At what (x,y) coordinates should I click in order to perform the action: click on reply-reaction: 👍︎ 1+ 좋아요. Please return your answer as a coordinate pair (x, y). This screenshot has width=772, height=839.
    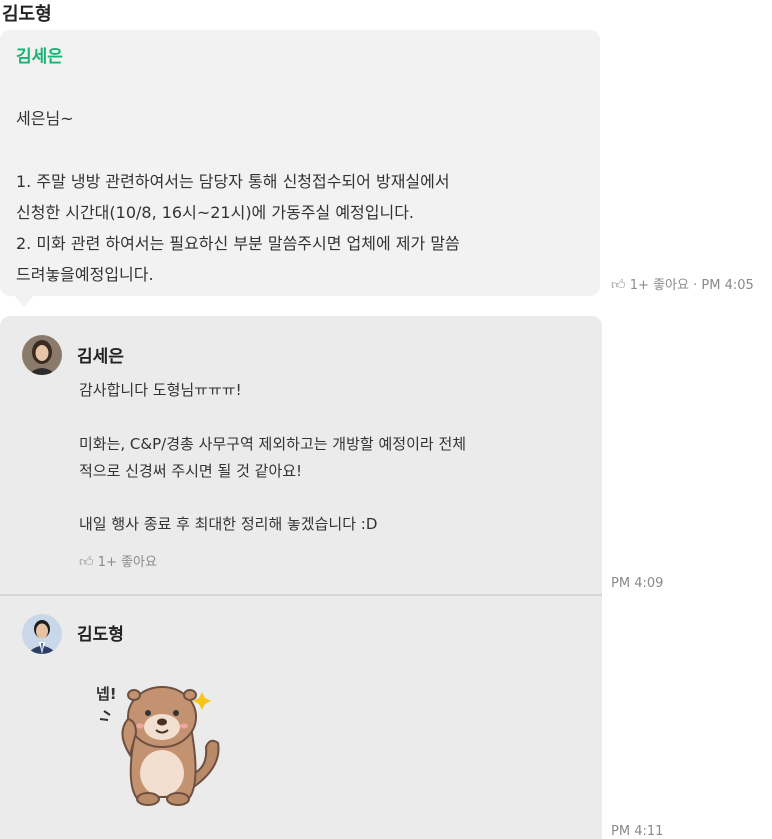
    Looking at the image, I should click on (118, 560).